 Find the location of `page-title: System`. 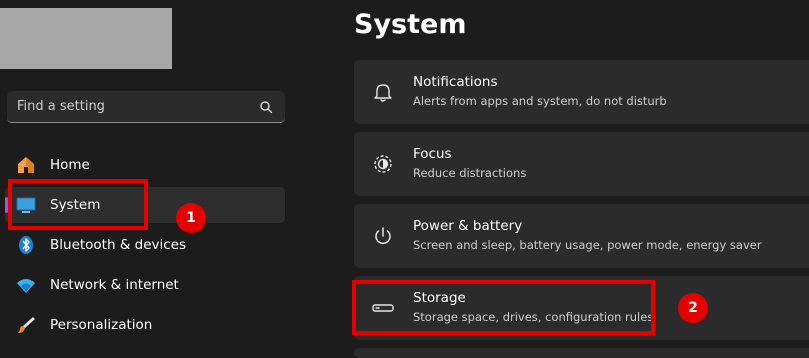

page-title: System is located at coordinates (410, 24).